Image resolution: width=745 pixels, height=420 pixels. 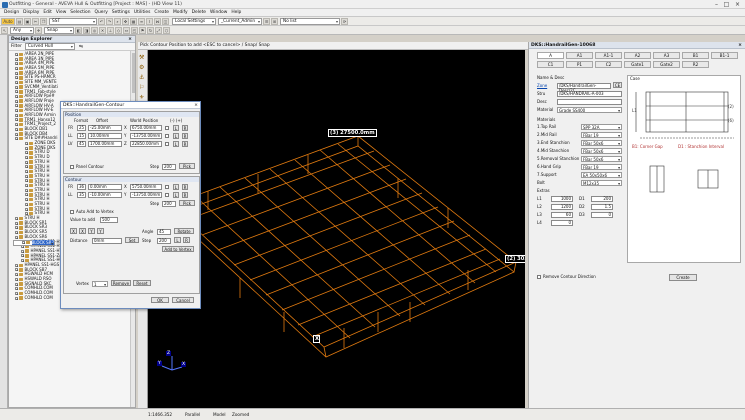 I want to click on close-icon: ×, so click(x=130, y=39).